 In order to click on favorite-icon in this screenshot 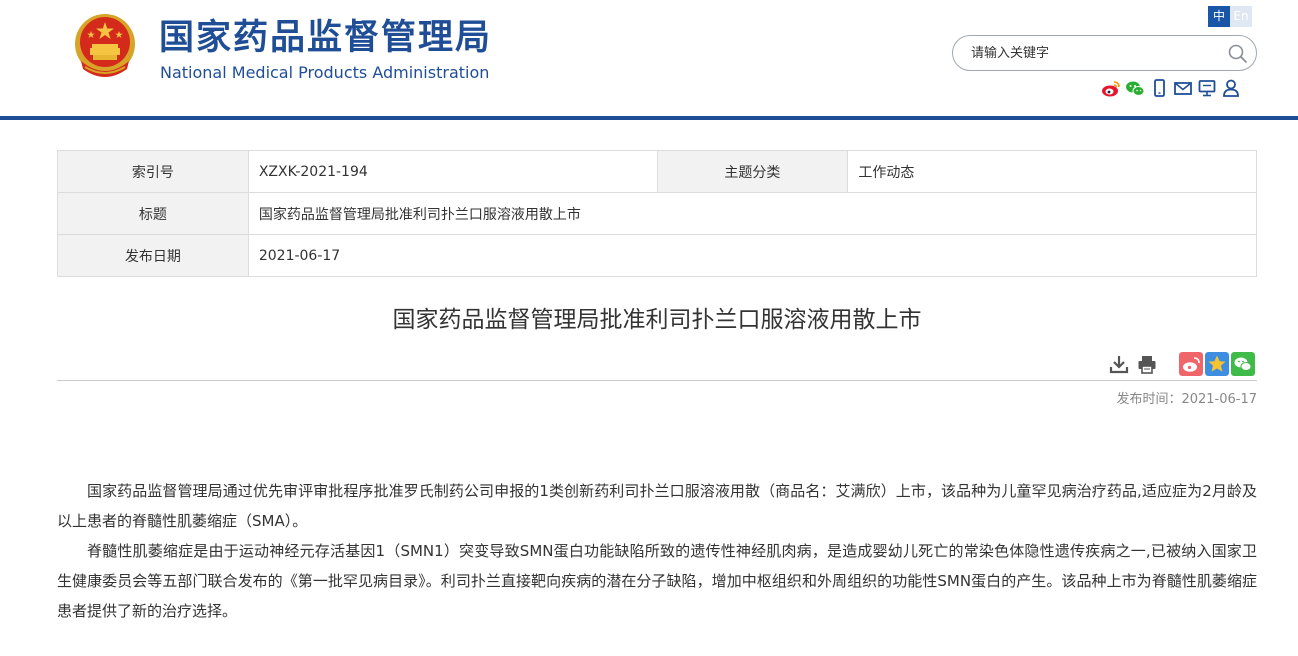, I will do `click(1217, 364)`.